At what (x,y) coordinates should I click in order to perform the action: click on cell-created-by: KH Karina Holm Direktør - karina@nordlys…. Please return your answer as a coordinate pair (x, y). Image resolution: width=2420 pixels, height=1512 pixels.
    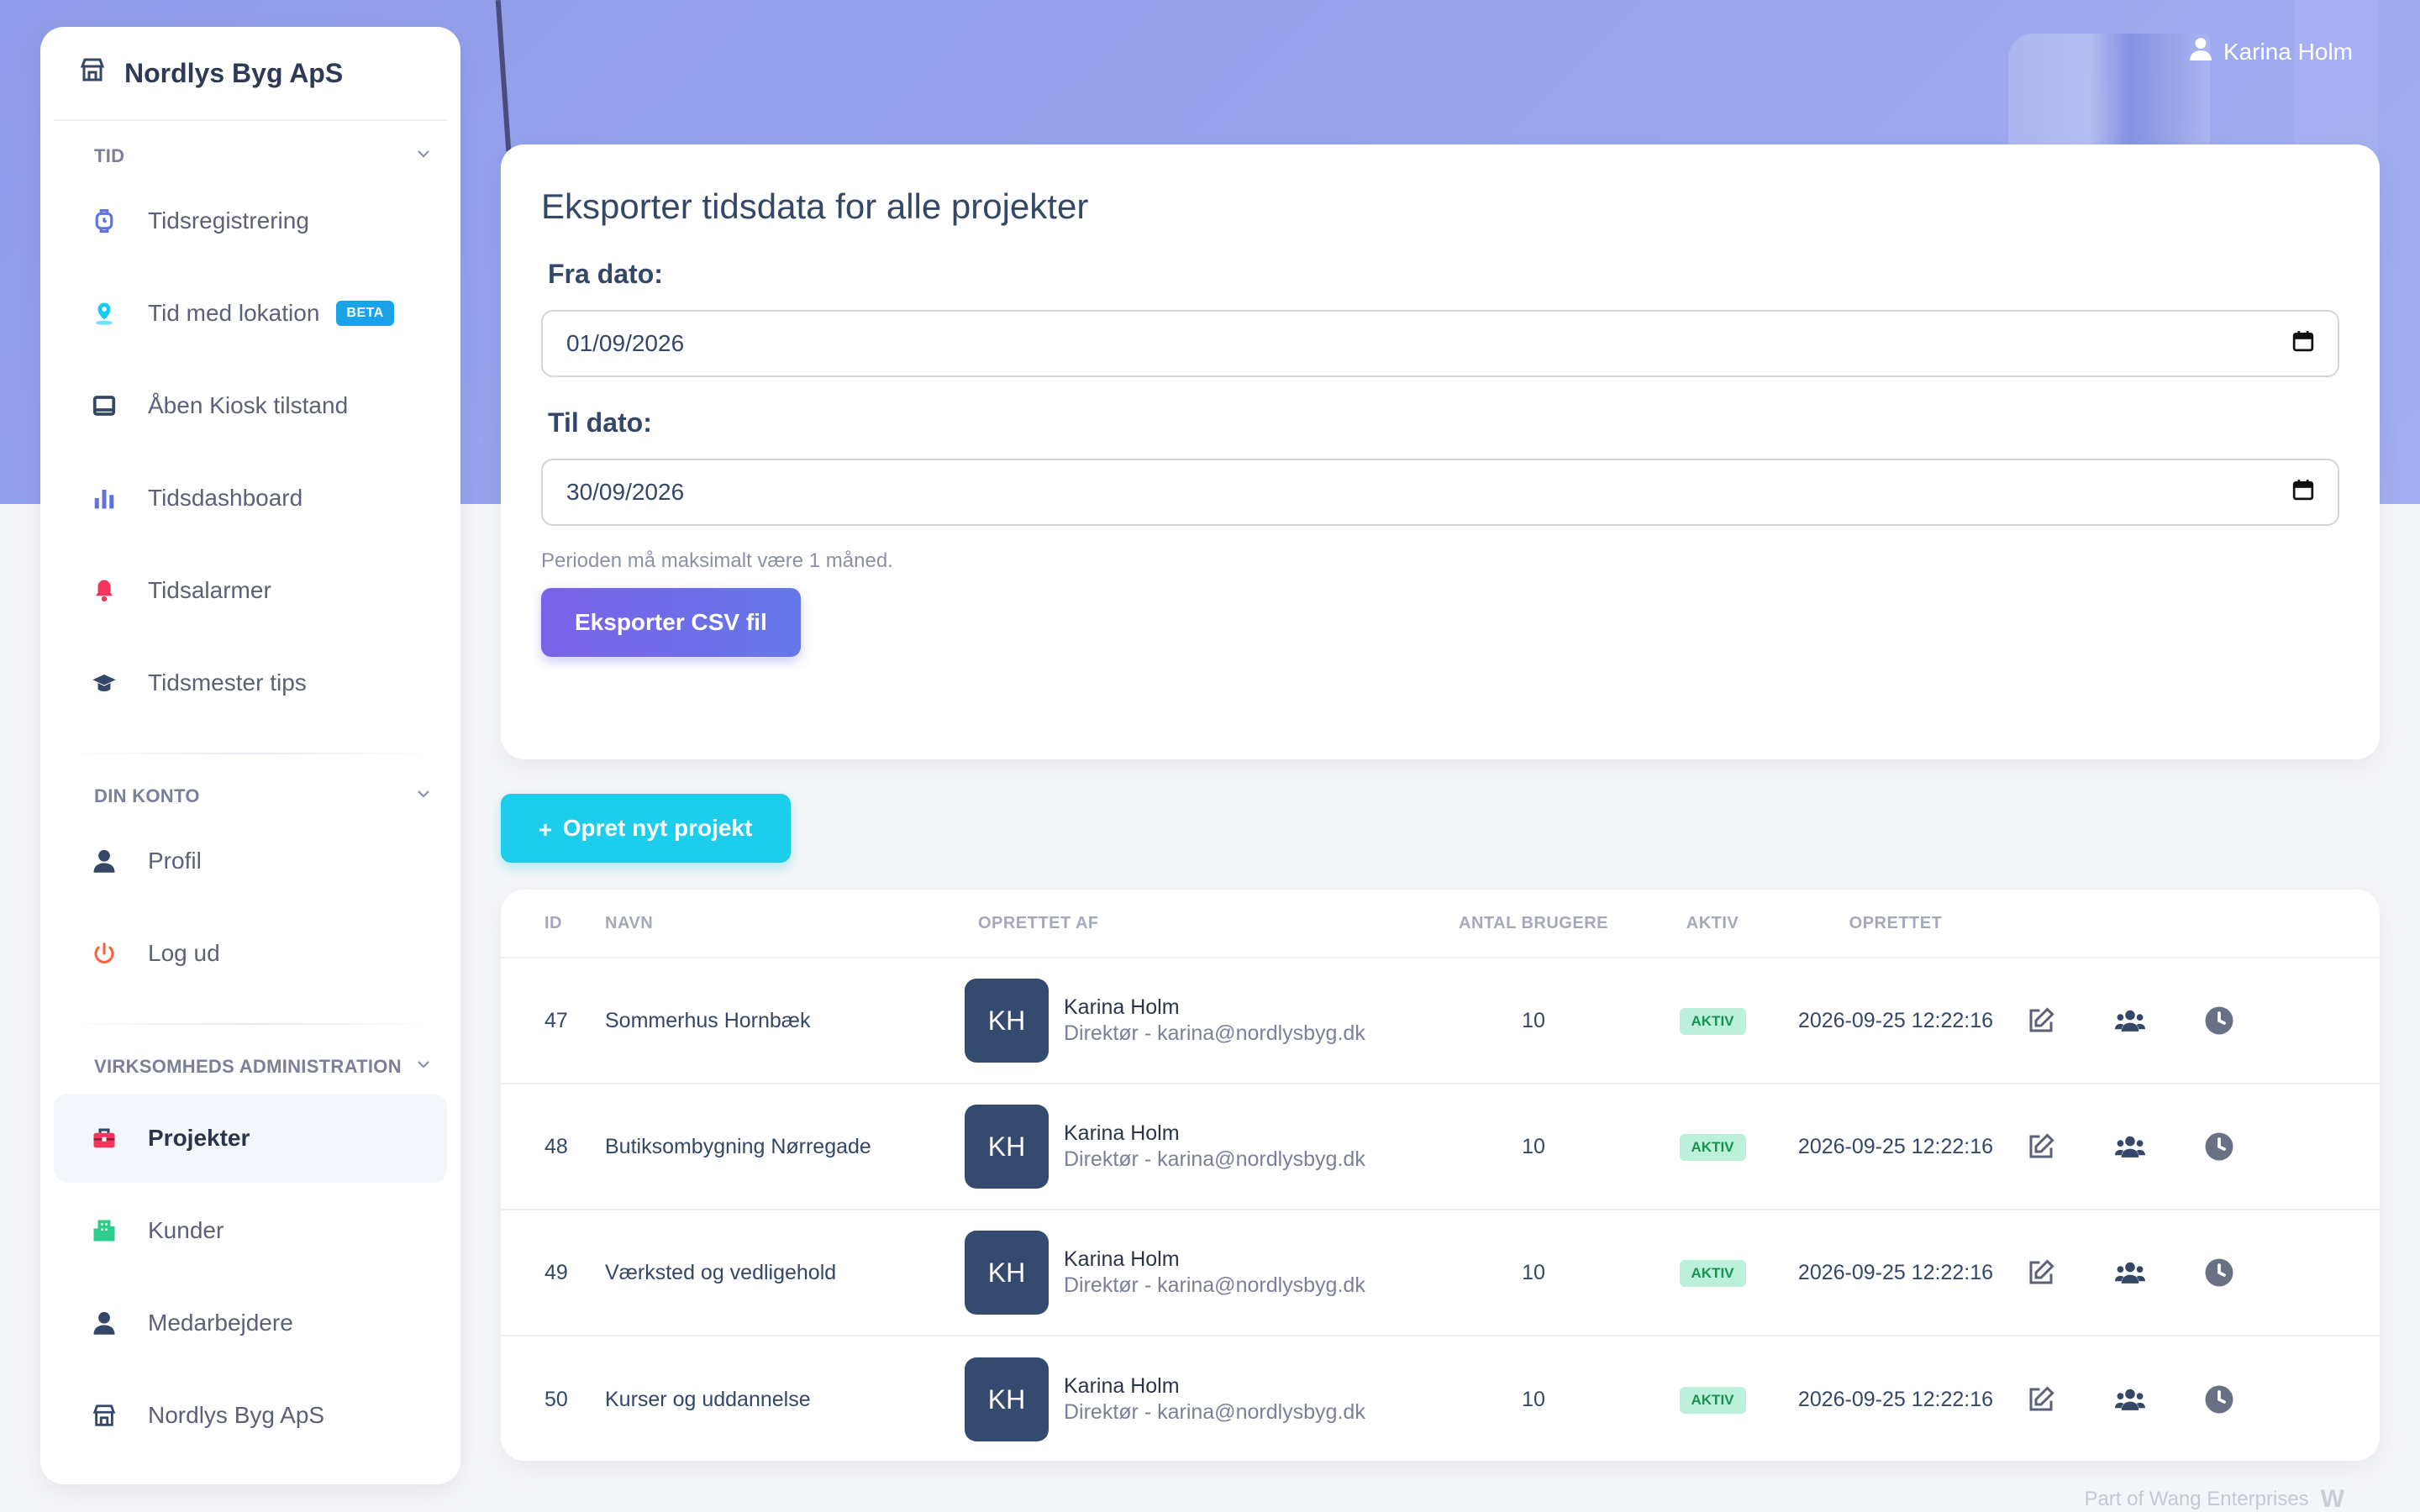
    Looking at the image, I should click on (1201, 1399).